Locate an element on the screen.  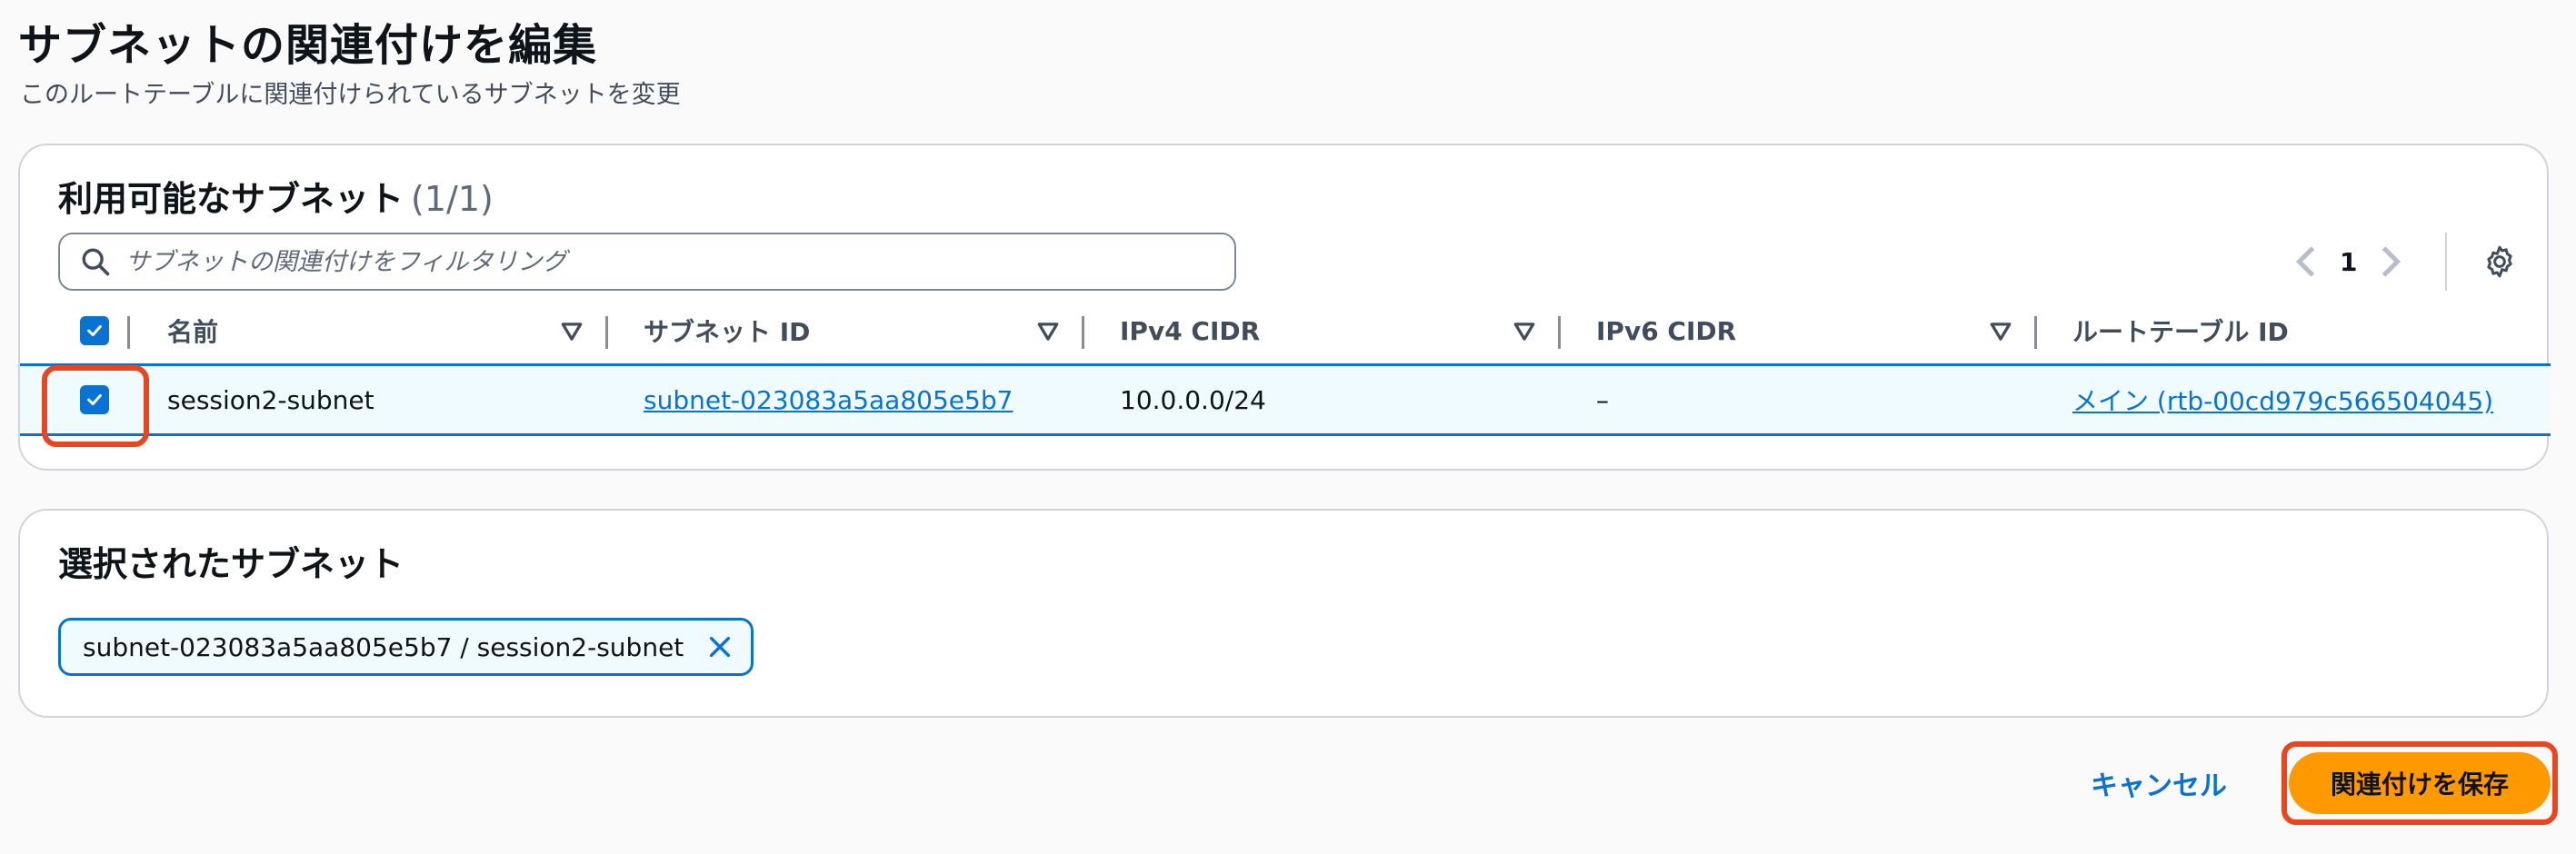
available-subnets-count: (1/1) is located at coordinates (453, 199).